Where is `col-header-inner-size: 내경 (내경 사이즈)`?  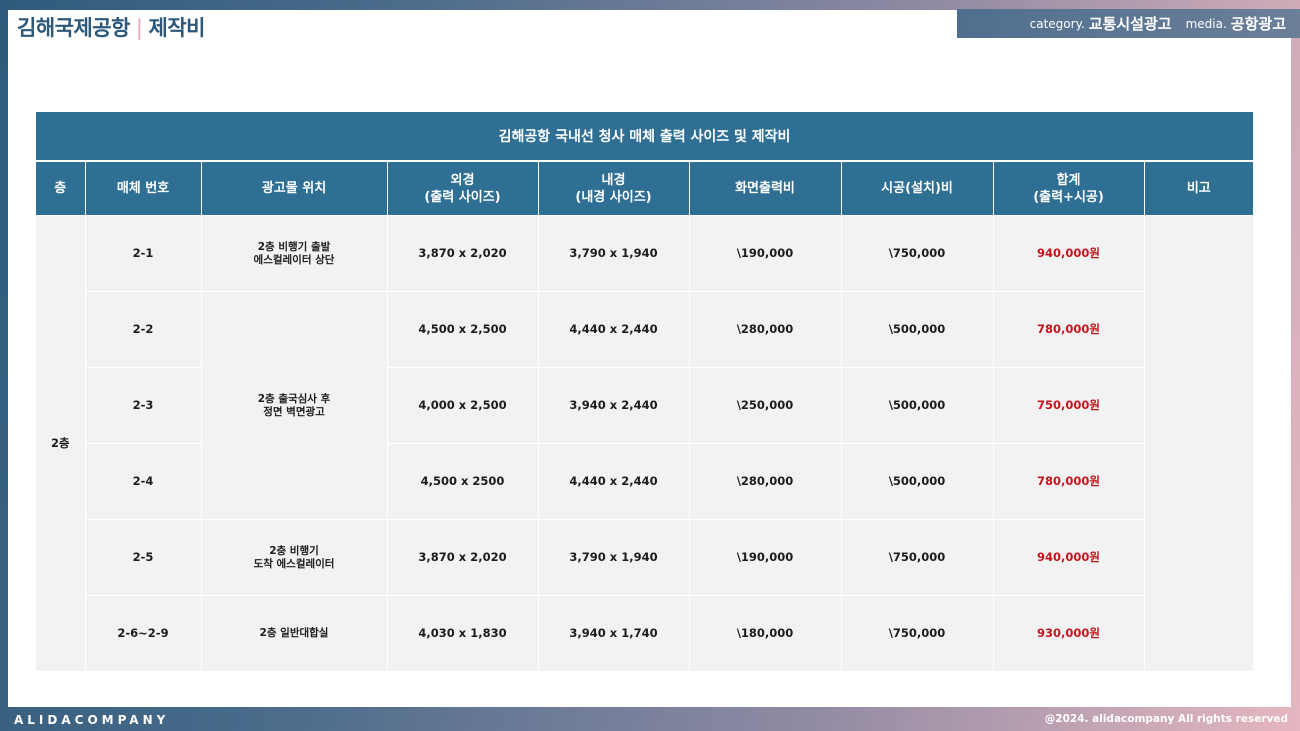 col-header-inner-size: 내경 (내경 사이즈) is located at coordinates (613, 188).